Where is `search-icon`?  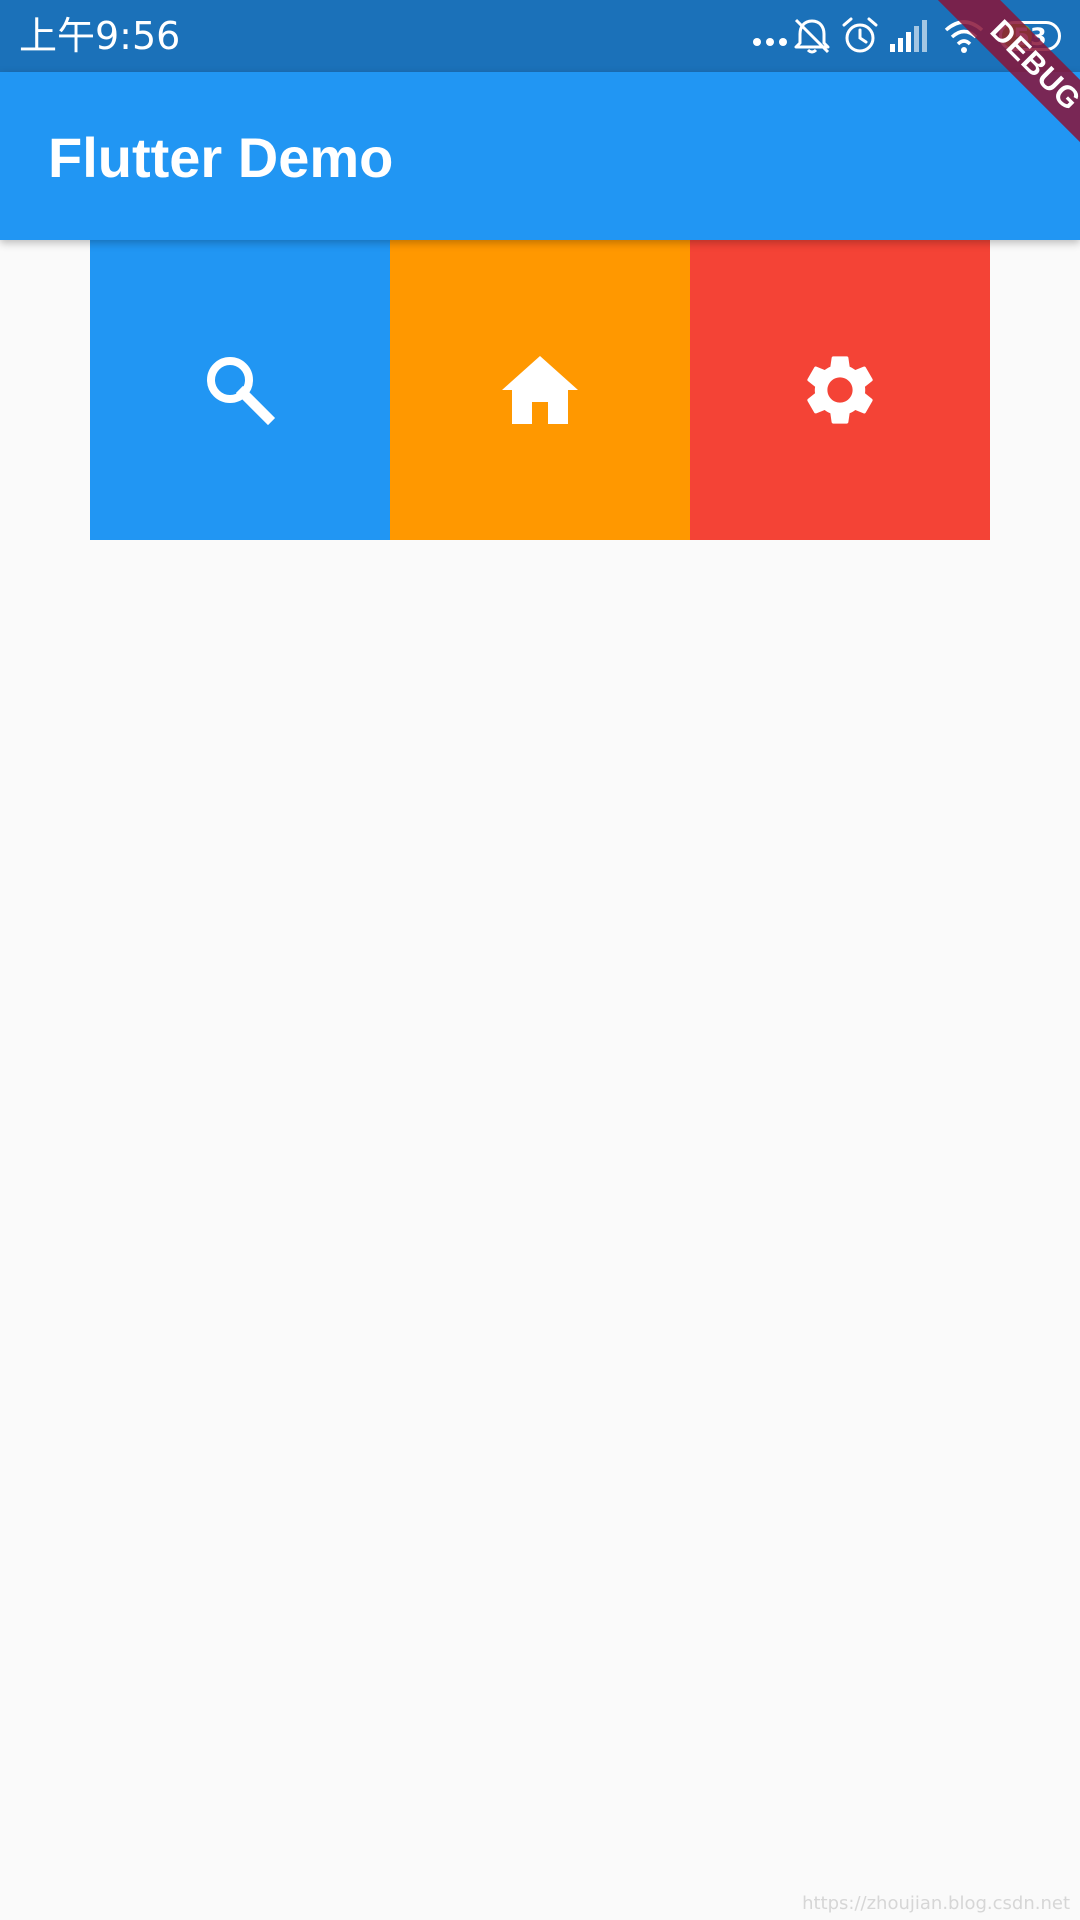
search-icon is located at coordinates (240, 390).